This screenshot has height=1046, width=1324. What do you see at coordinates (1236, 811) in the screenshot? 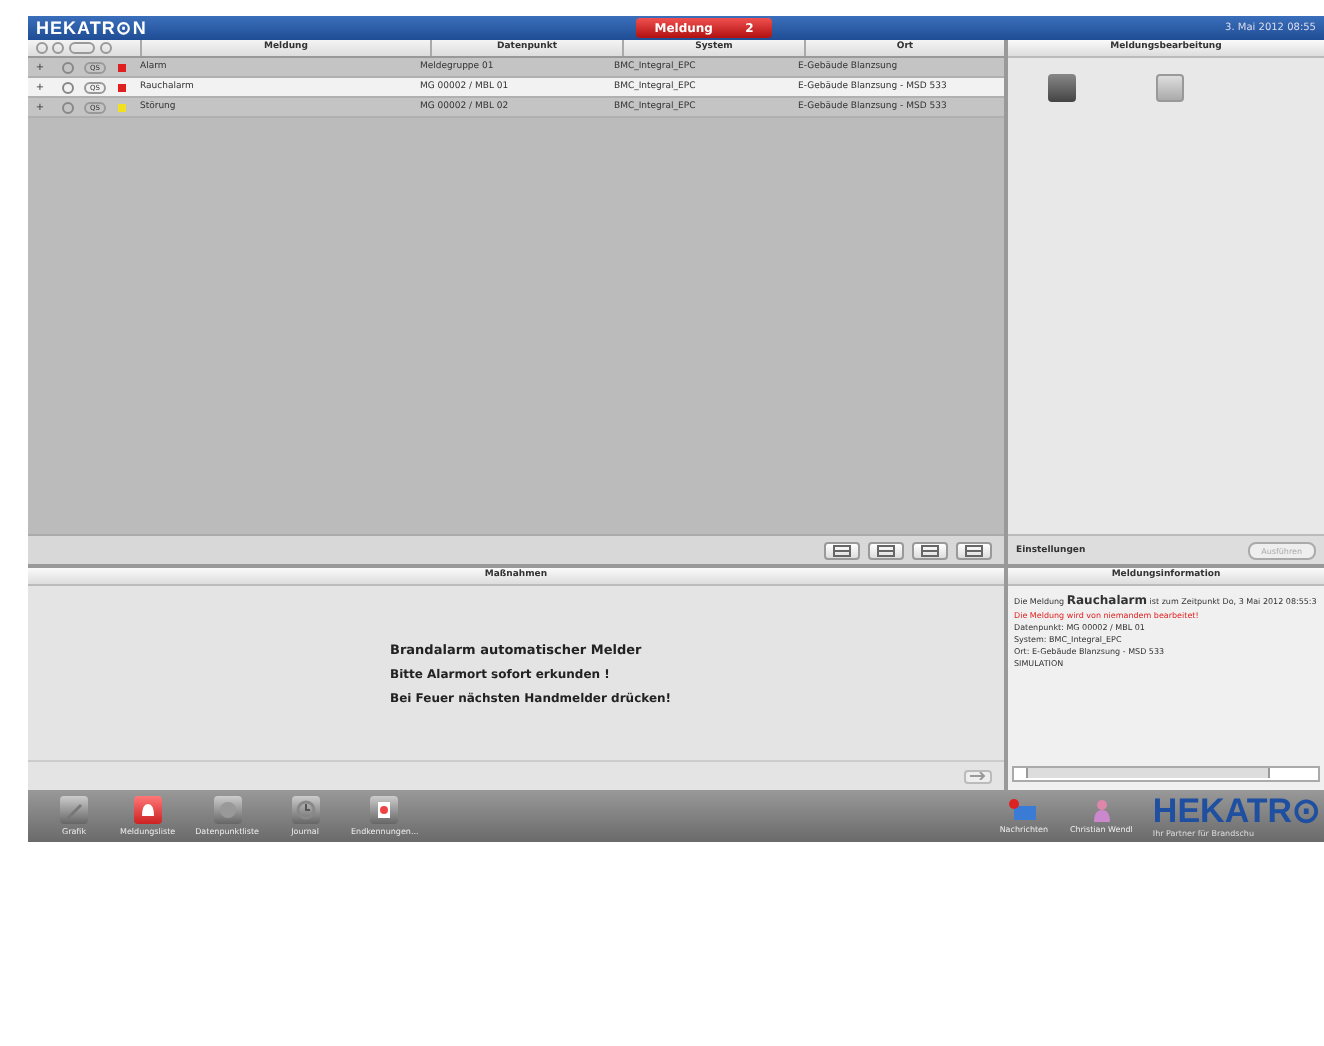
I see `brand-logo-text: HEKATR⊙` at bounding box center [1236, 811].